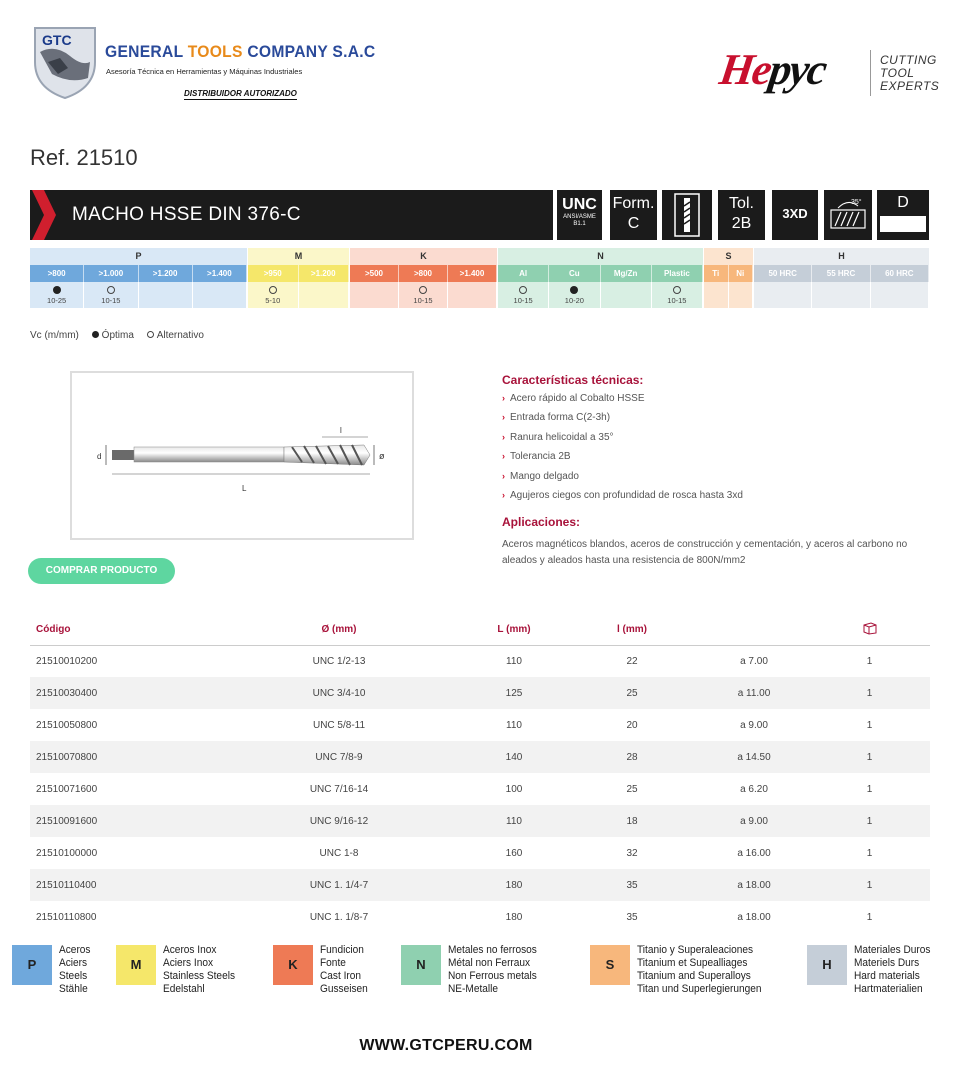 This screenshot has height=1082, width=972. What do you see at coordinates (632, 757) in the screenshot?
I see `cell-thread-length: 28` at bounding box center [632, 757].